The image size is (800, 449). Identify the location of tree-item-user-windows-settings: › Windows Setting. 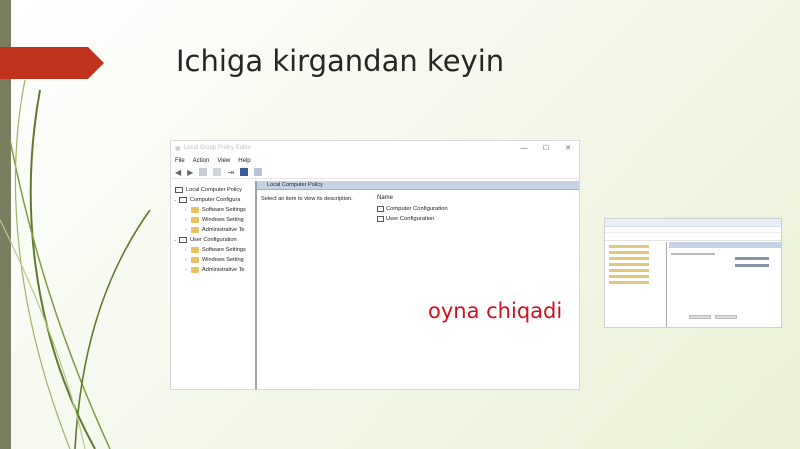
(213, 260).